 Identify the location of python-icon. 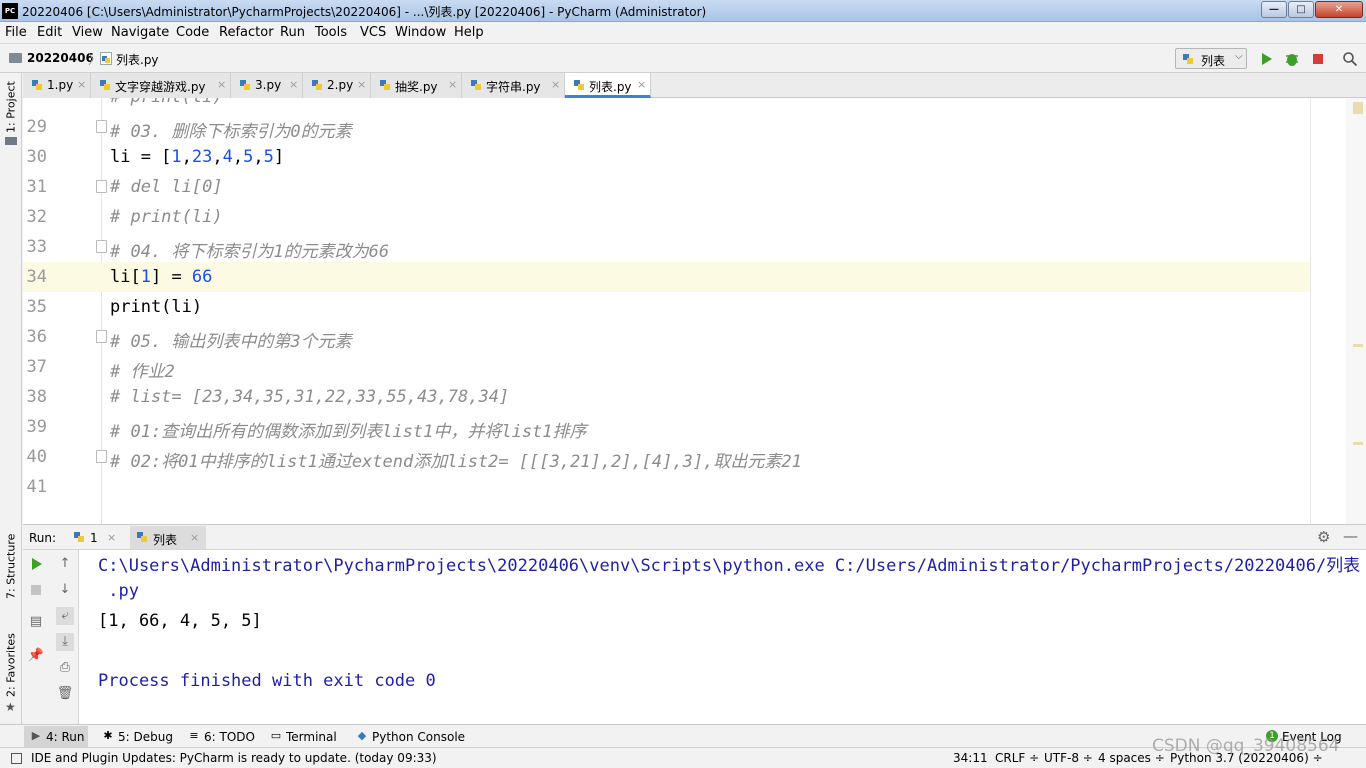
(79, 537).